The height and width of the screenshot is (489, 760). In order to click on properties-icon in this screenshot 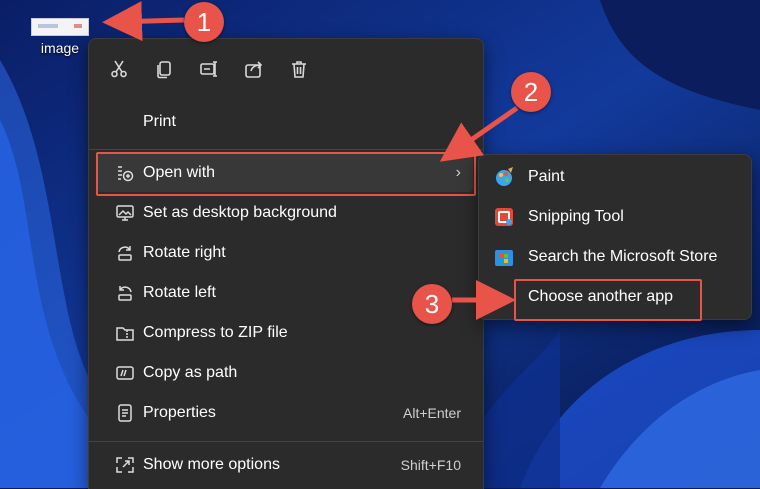, I will do `click(125, 413)`.